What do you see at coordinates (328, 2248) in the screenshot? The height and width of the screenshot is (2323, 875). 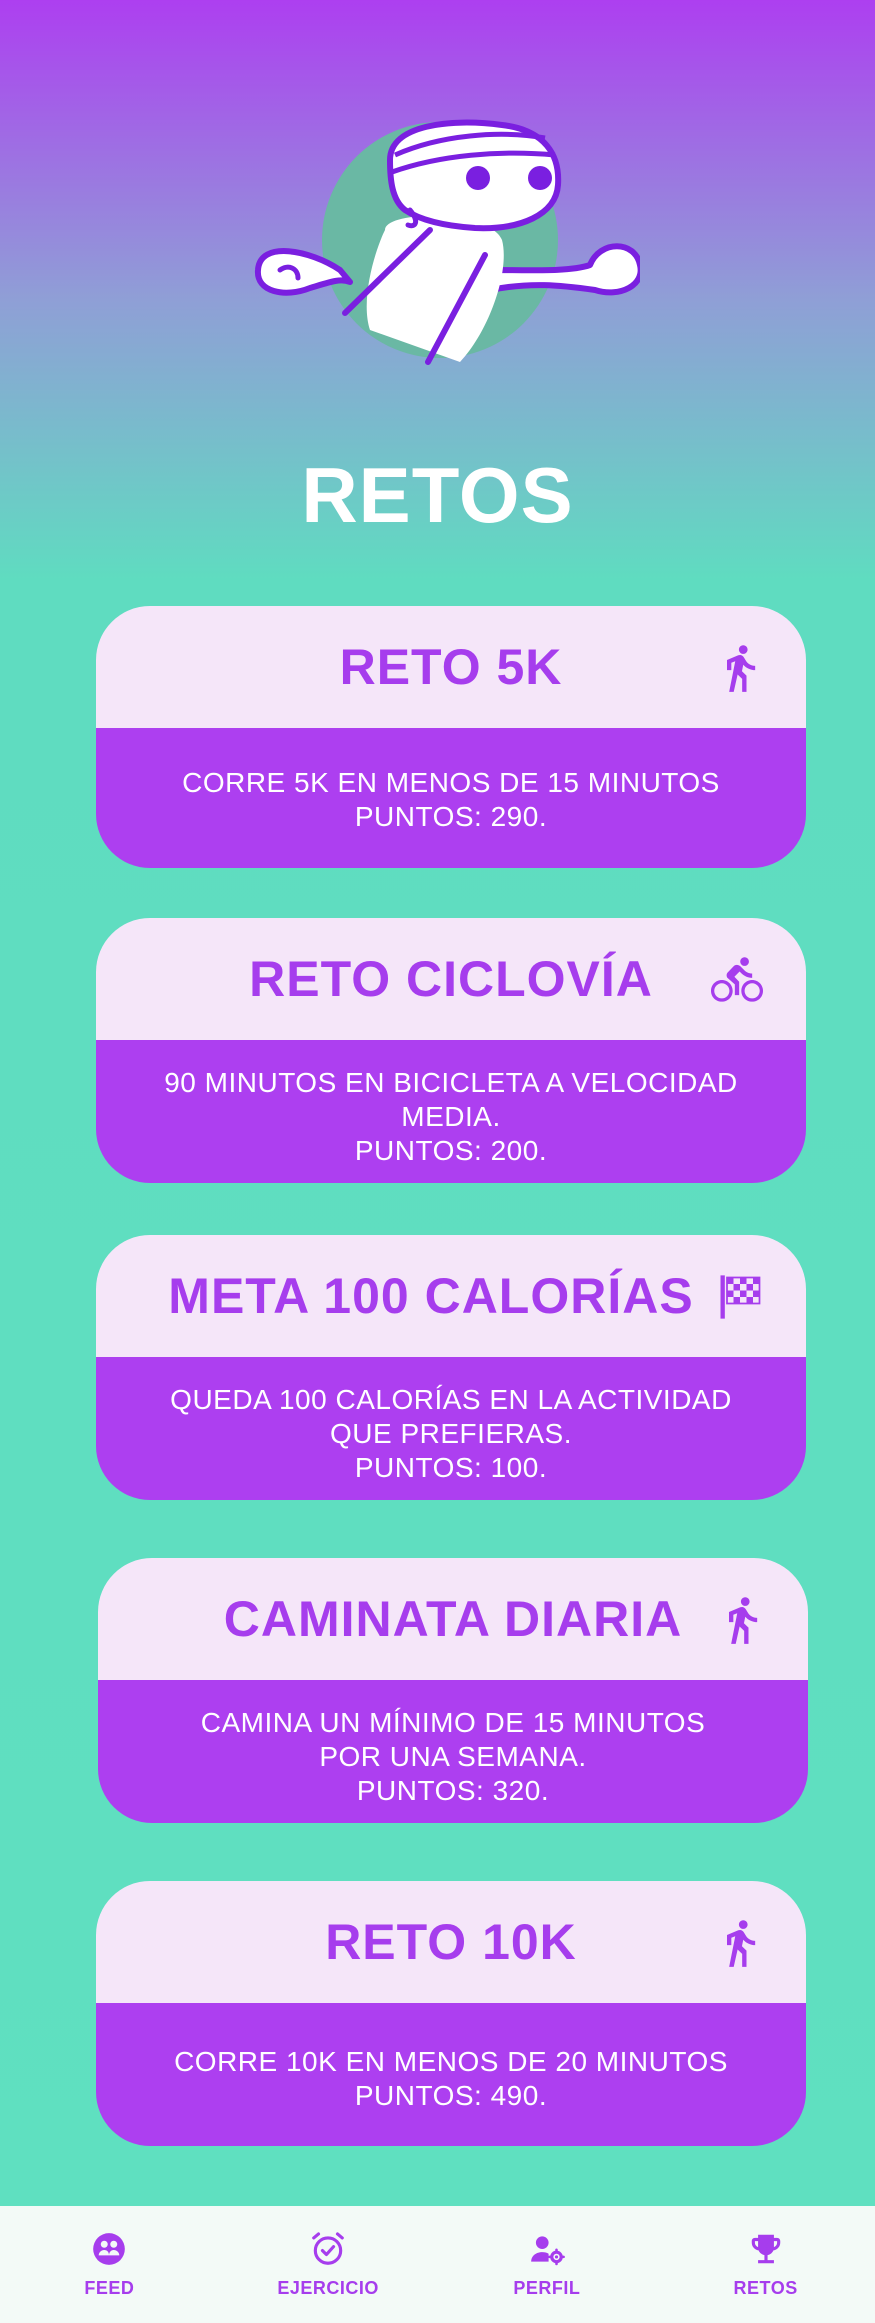 I see `alarm-check-icon` at bounding box center [328, 2248].